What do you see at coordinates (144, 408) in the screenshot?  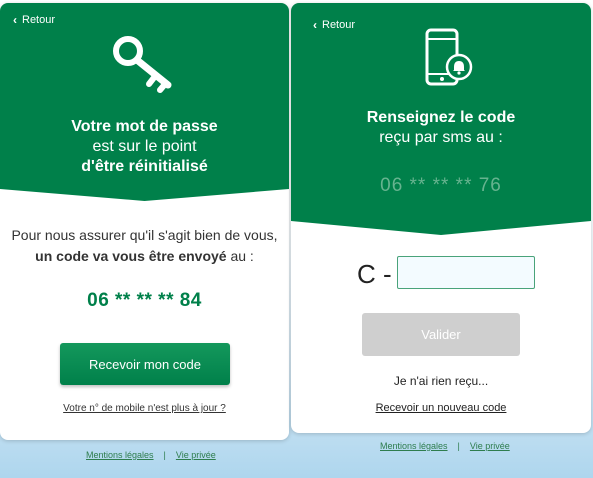 I see `mobile-outdated-link: Votre n° de mobile n'est plus à jour ?` at bounding box center [144, 408].